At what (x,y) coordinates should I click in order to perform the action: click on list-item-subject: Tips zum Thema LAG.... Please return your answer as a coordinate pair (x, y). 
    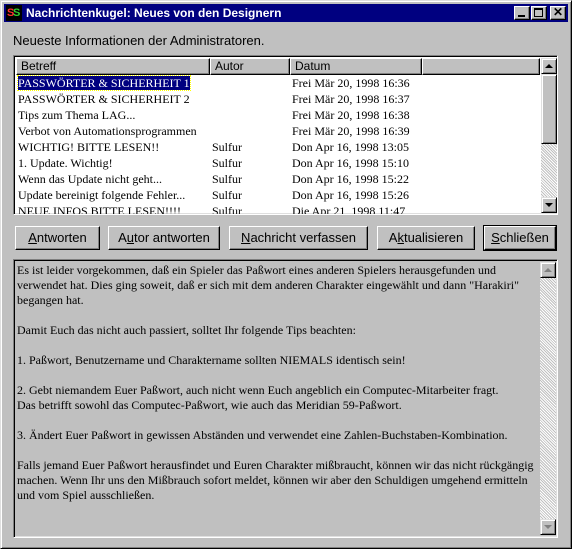
    Looking at the image, I should click on (77, 115).